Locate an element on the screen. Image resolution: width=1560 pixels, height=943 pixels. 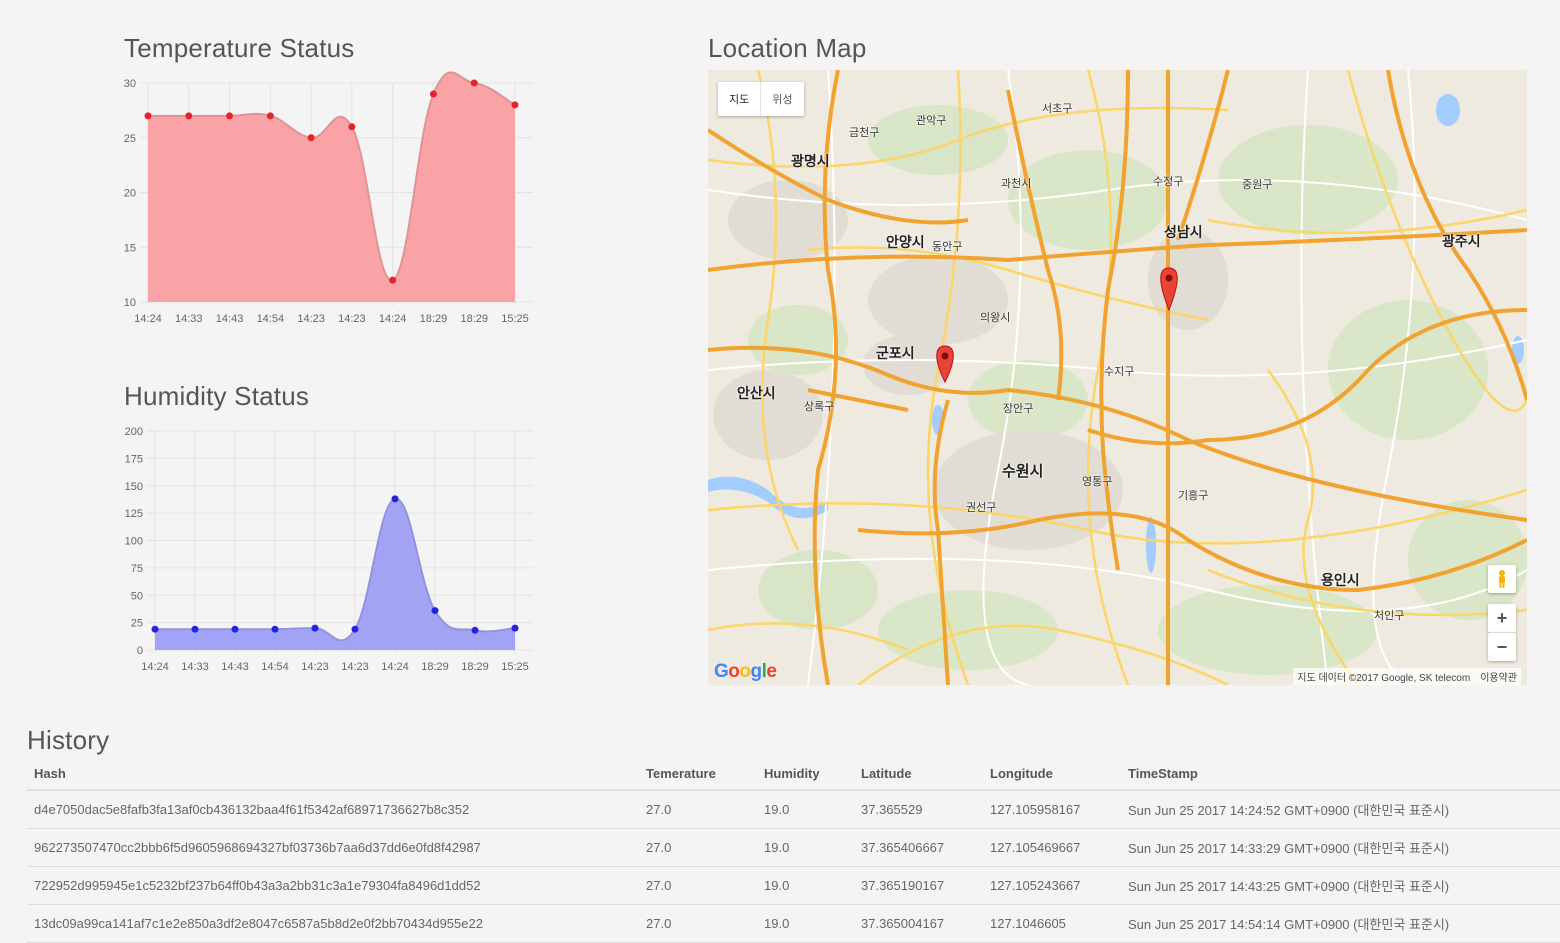
column-header-humidity: Humidity is located at coordinates (805, 773).